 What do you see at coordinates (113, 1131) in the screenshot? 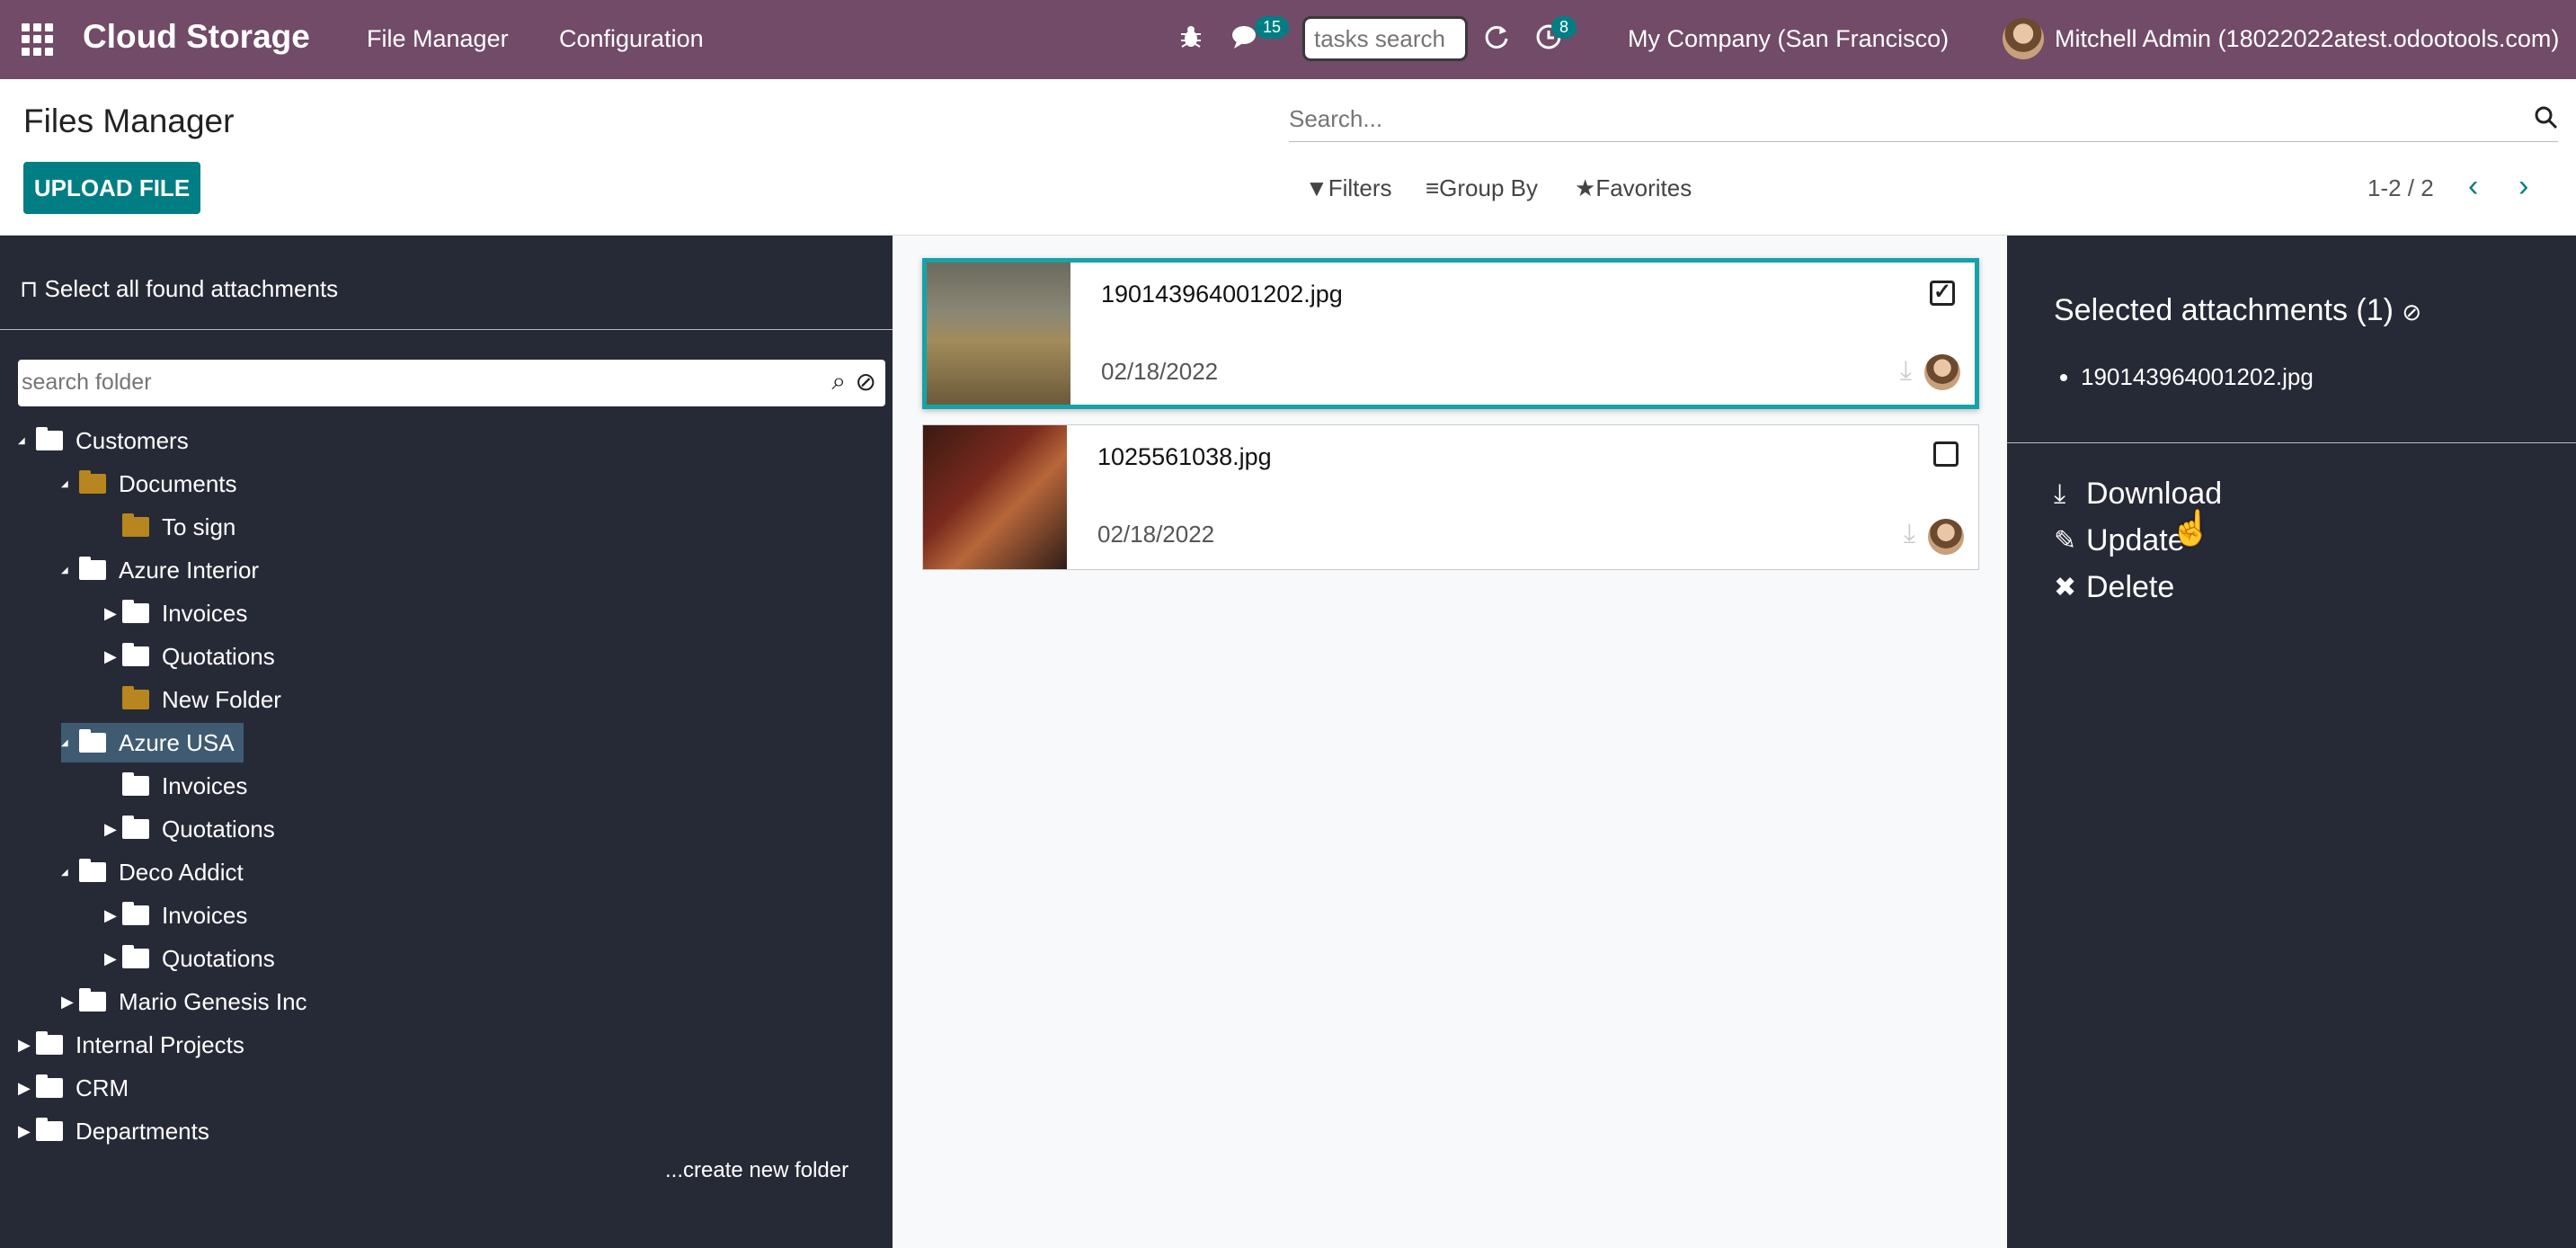
I see `tree-node: ▶ Departments` at bounding box center [113, 1131].